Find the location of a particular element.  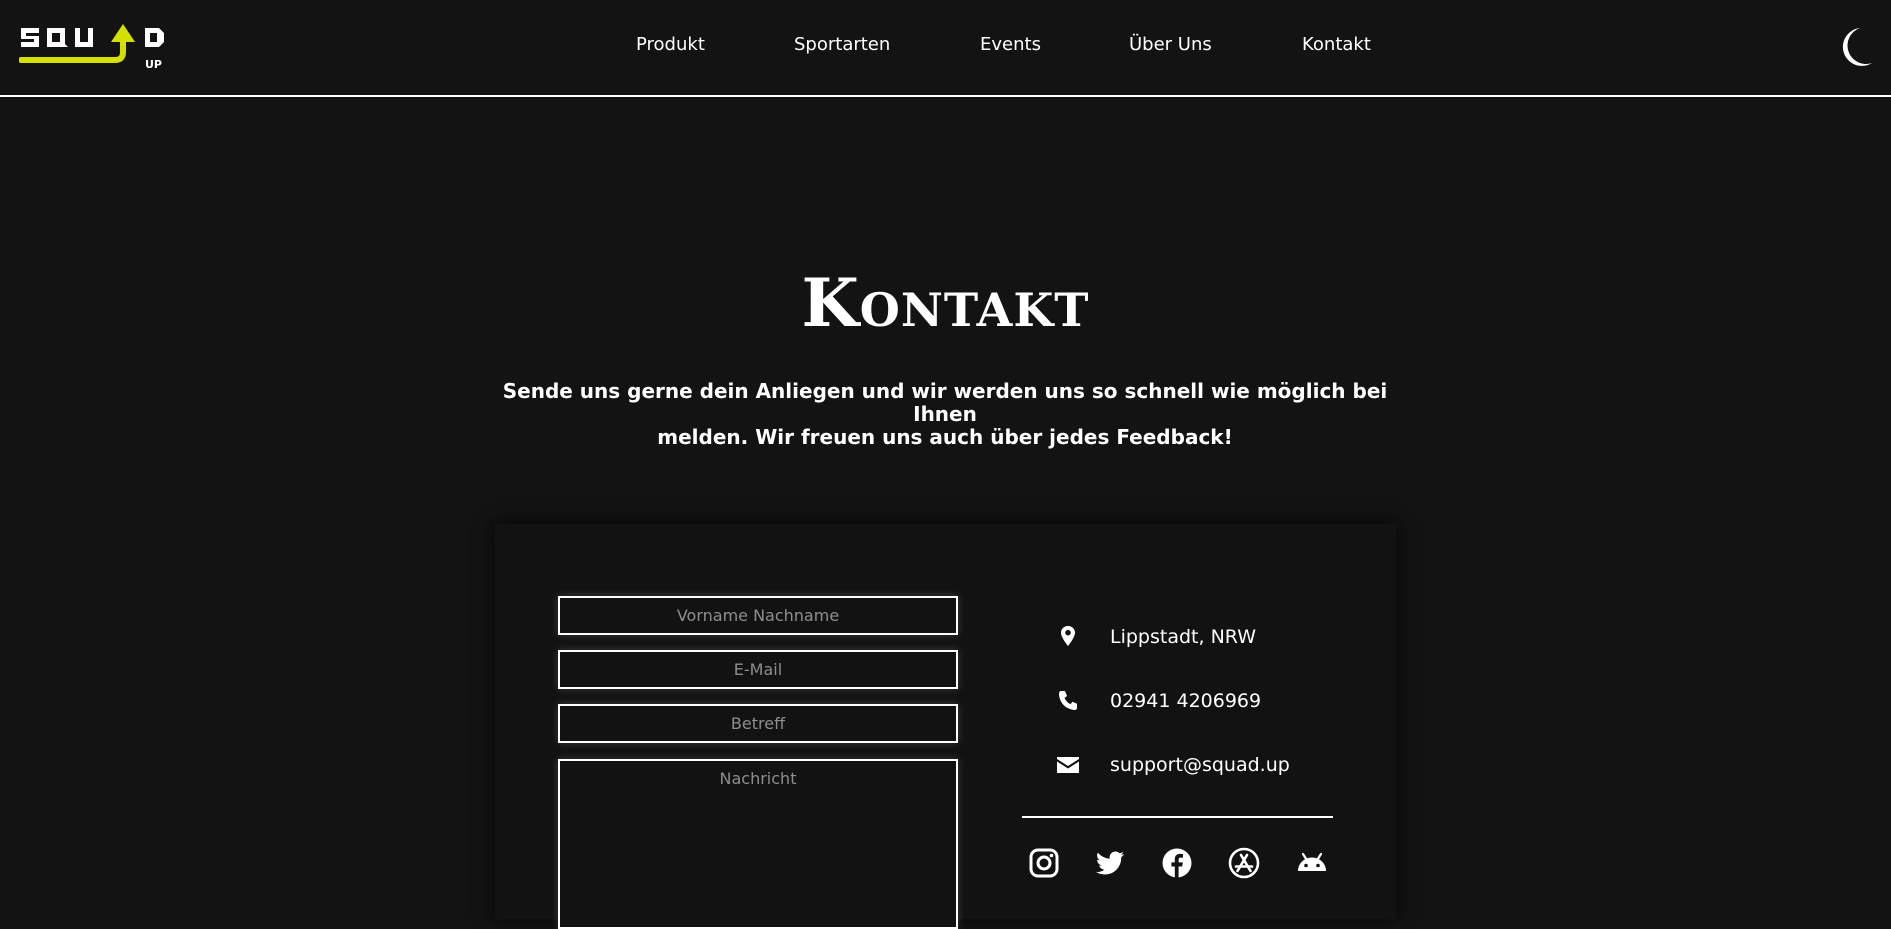

app-store-icon is located at coordinates (1244, 863).